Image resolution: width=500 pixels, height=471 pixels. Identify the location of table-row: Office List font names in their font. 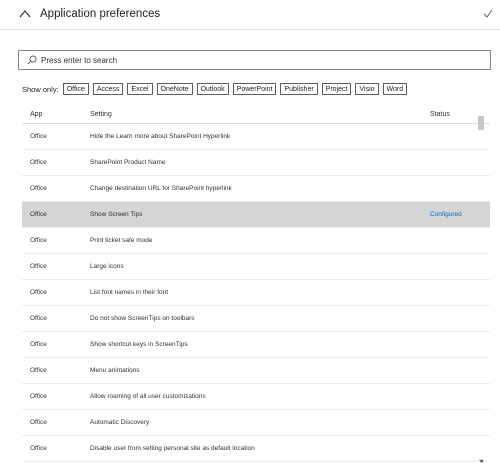
(256, 293).